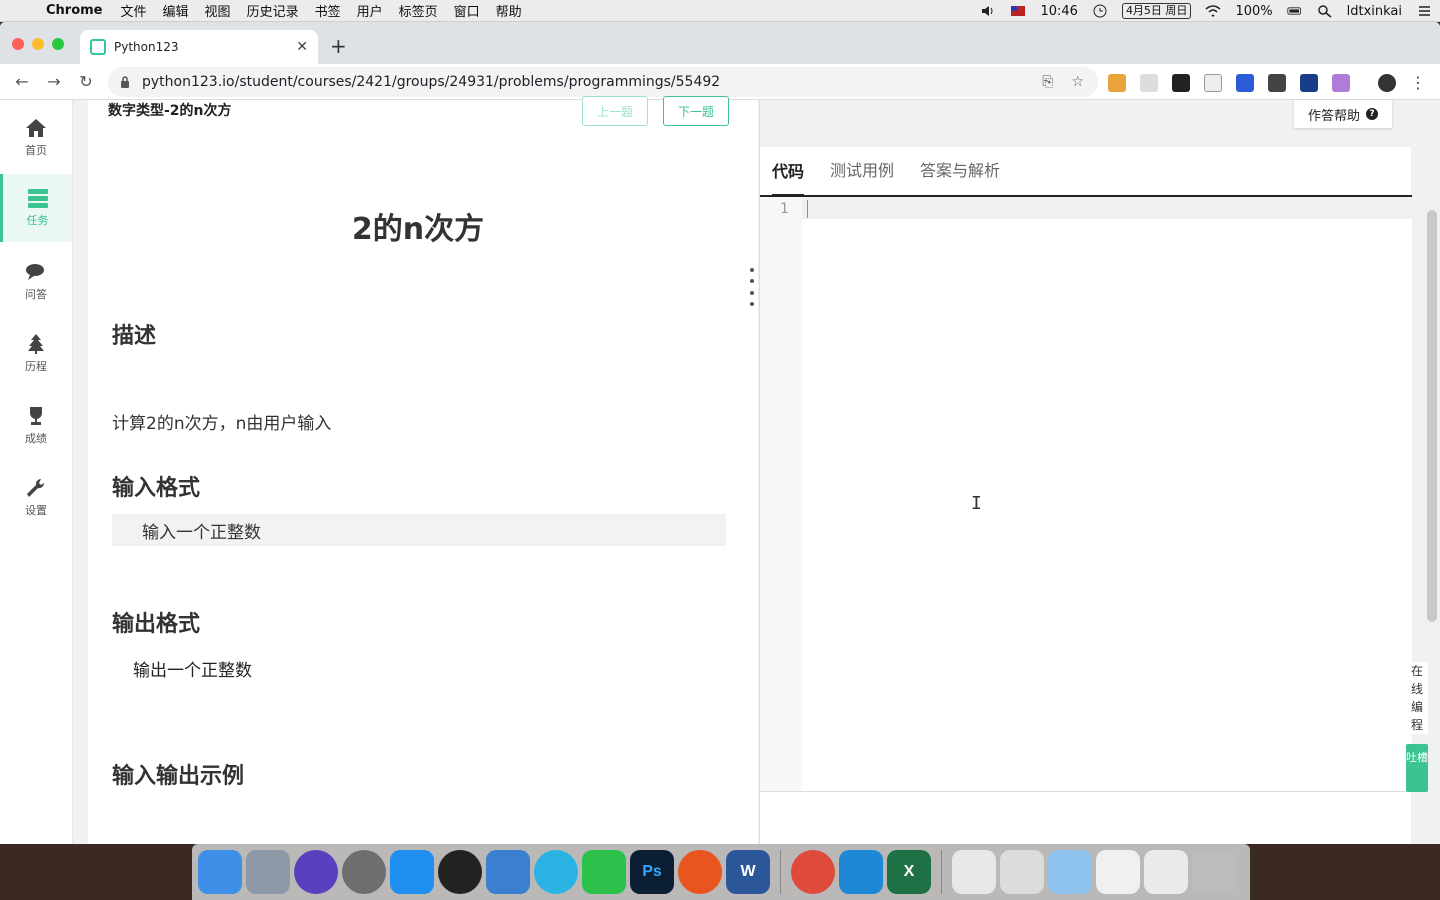 The height and width of the screenshot is (900, 1440). What do you see at coordinates (1245, 83) in the screenshot?
I see `extension-5-icon` at bounding box center [1245, 83].